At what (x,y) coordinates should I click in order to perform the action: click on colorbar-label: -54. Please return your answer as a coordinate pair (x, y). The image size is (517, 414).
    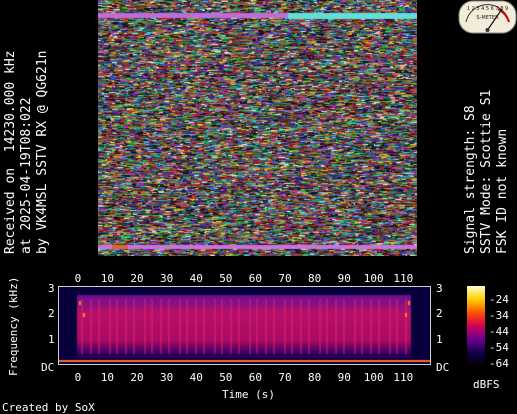
    Looking at the image, I should click on (499, 347).